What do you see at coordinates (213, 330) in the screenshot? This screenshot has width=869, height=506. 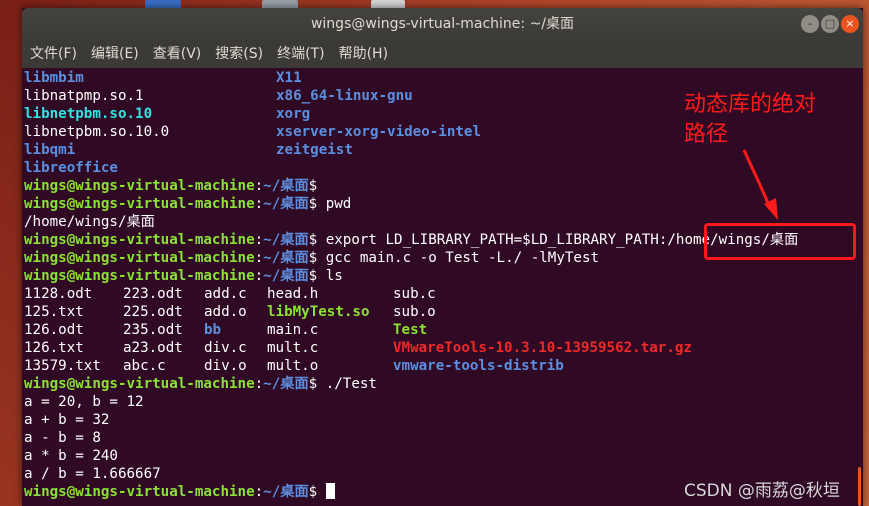 I see `dir-entry: bb` at bounding box center [213, 330].